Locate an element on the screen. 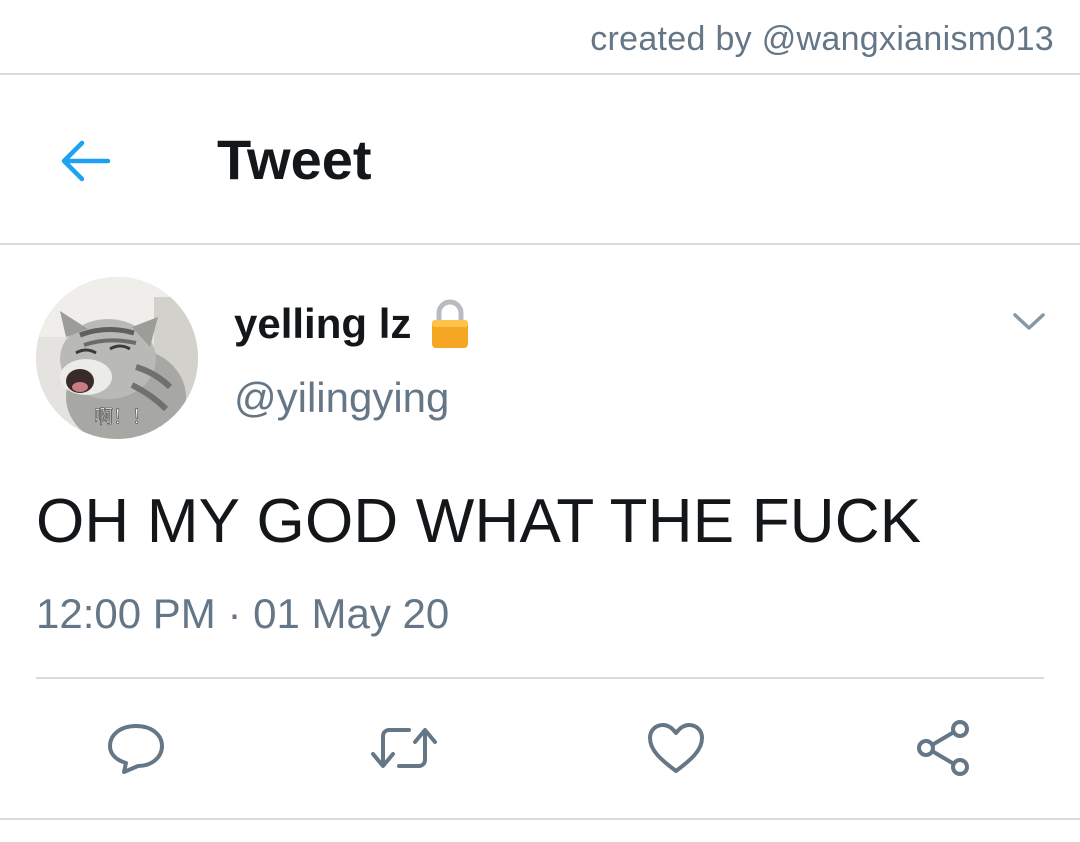  reply-button is located at coordinates (136, 748).